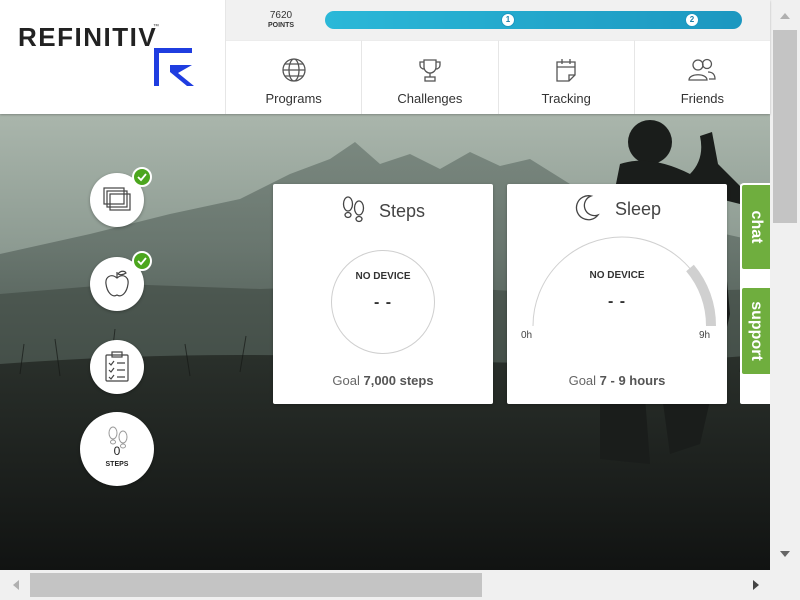  What do you see at coordinates (430, 70) in the screenshot?
I see `trophy-icon` at bounding box center [430, 70].